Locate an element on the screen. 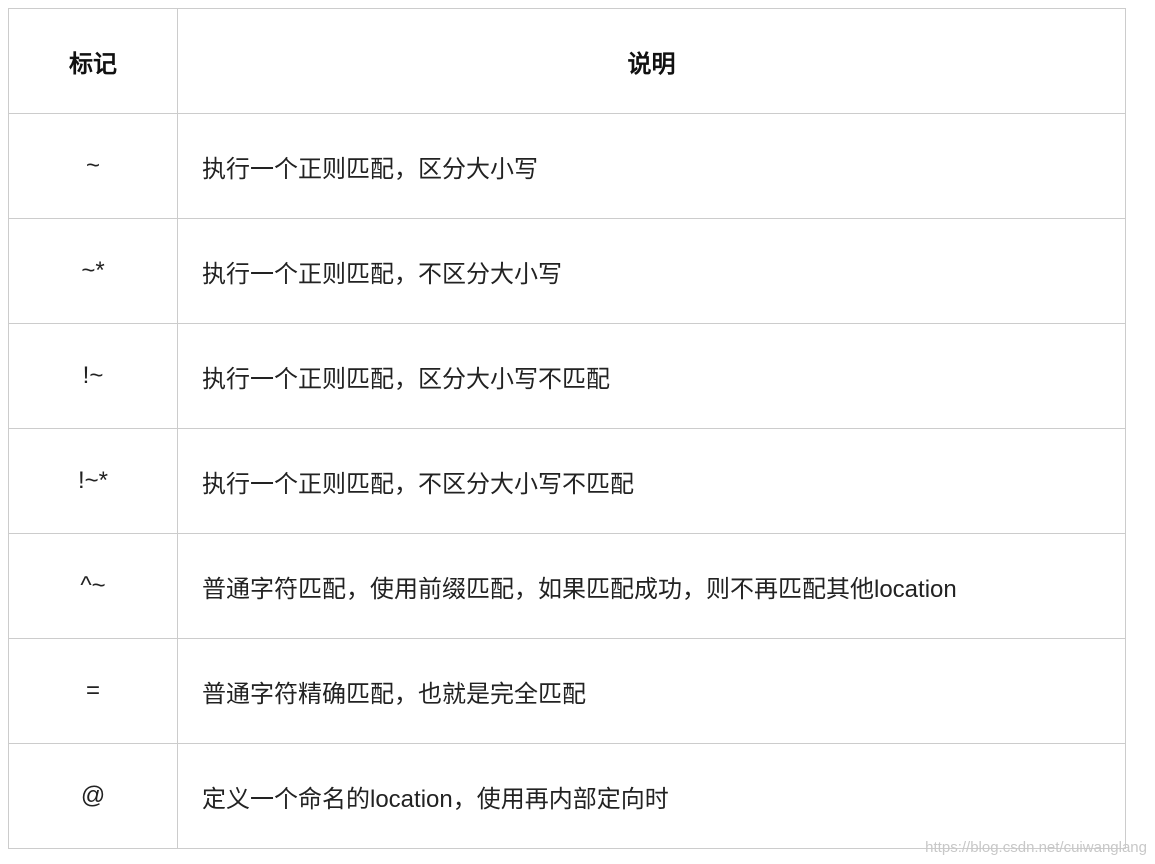  table-row: ~ 执行一个正则匹配，区分大小写 is located at coordinates (567, 166).